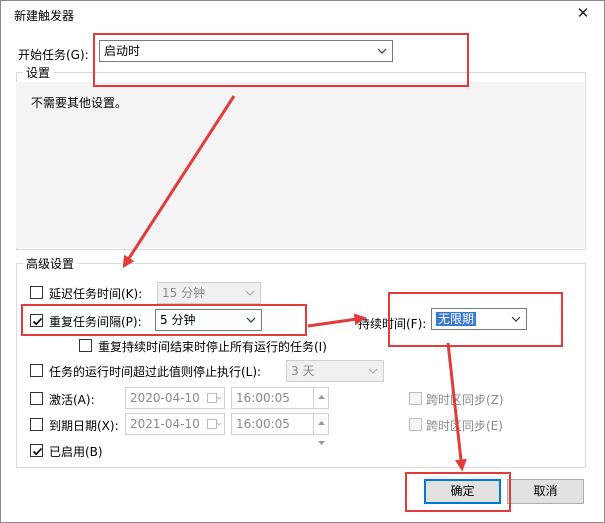  What do you see at coordinates (475, 319) in the screenshot?
I see `annotation-box-duration` at bounding box center [475, 319].